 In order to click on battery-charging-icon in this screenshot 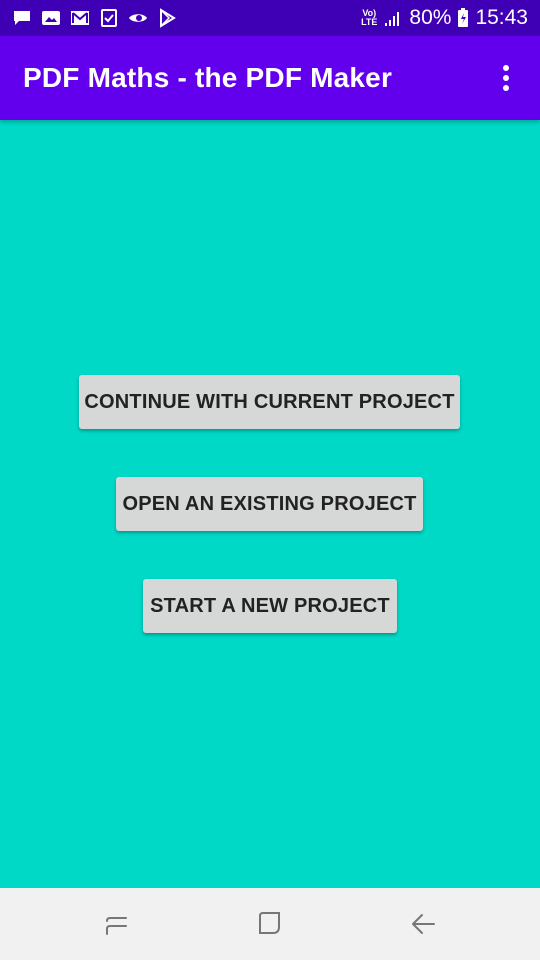, I will do `click(463, 18)`.